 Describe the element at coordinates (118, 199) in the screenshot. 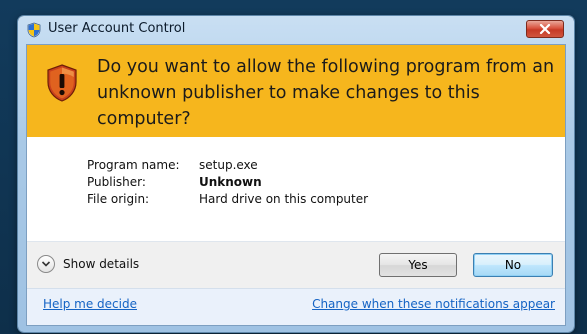

I see `file-origin-label: File origin:` at that location.